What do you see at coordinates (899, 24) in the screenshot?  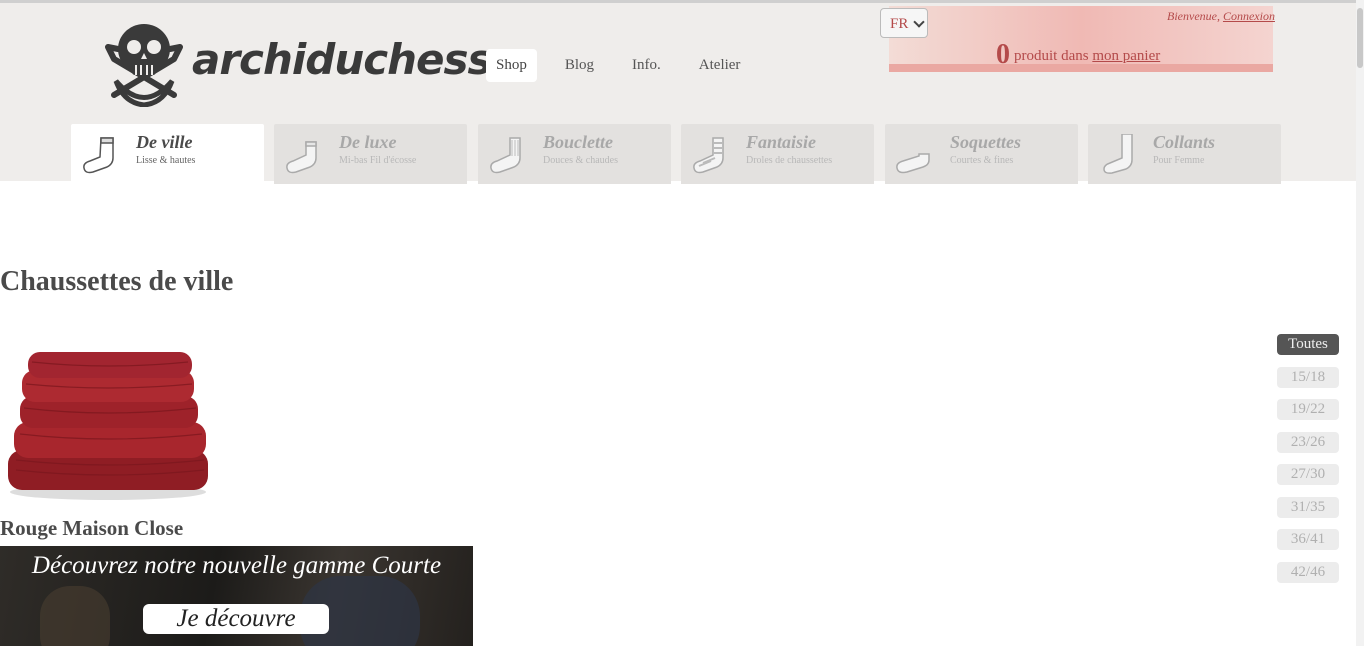 I see `language-value: FR` at bounding box center [899, 24].